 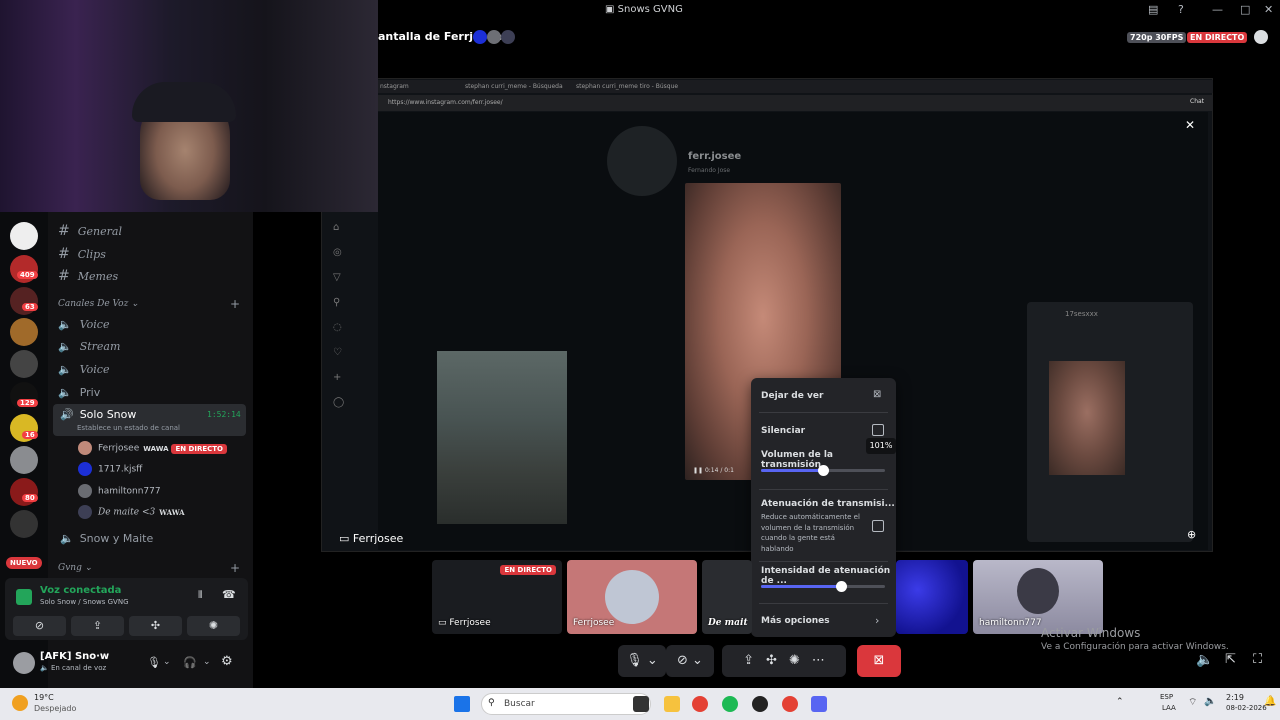 What do you see at coordinates (155, 626) in the screenshot?
I see `activities-button: ✣` at bounding box center [155, 626].